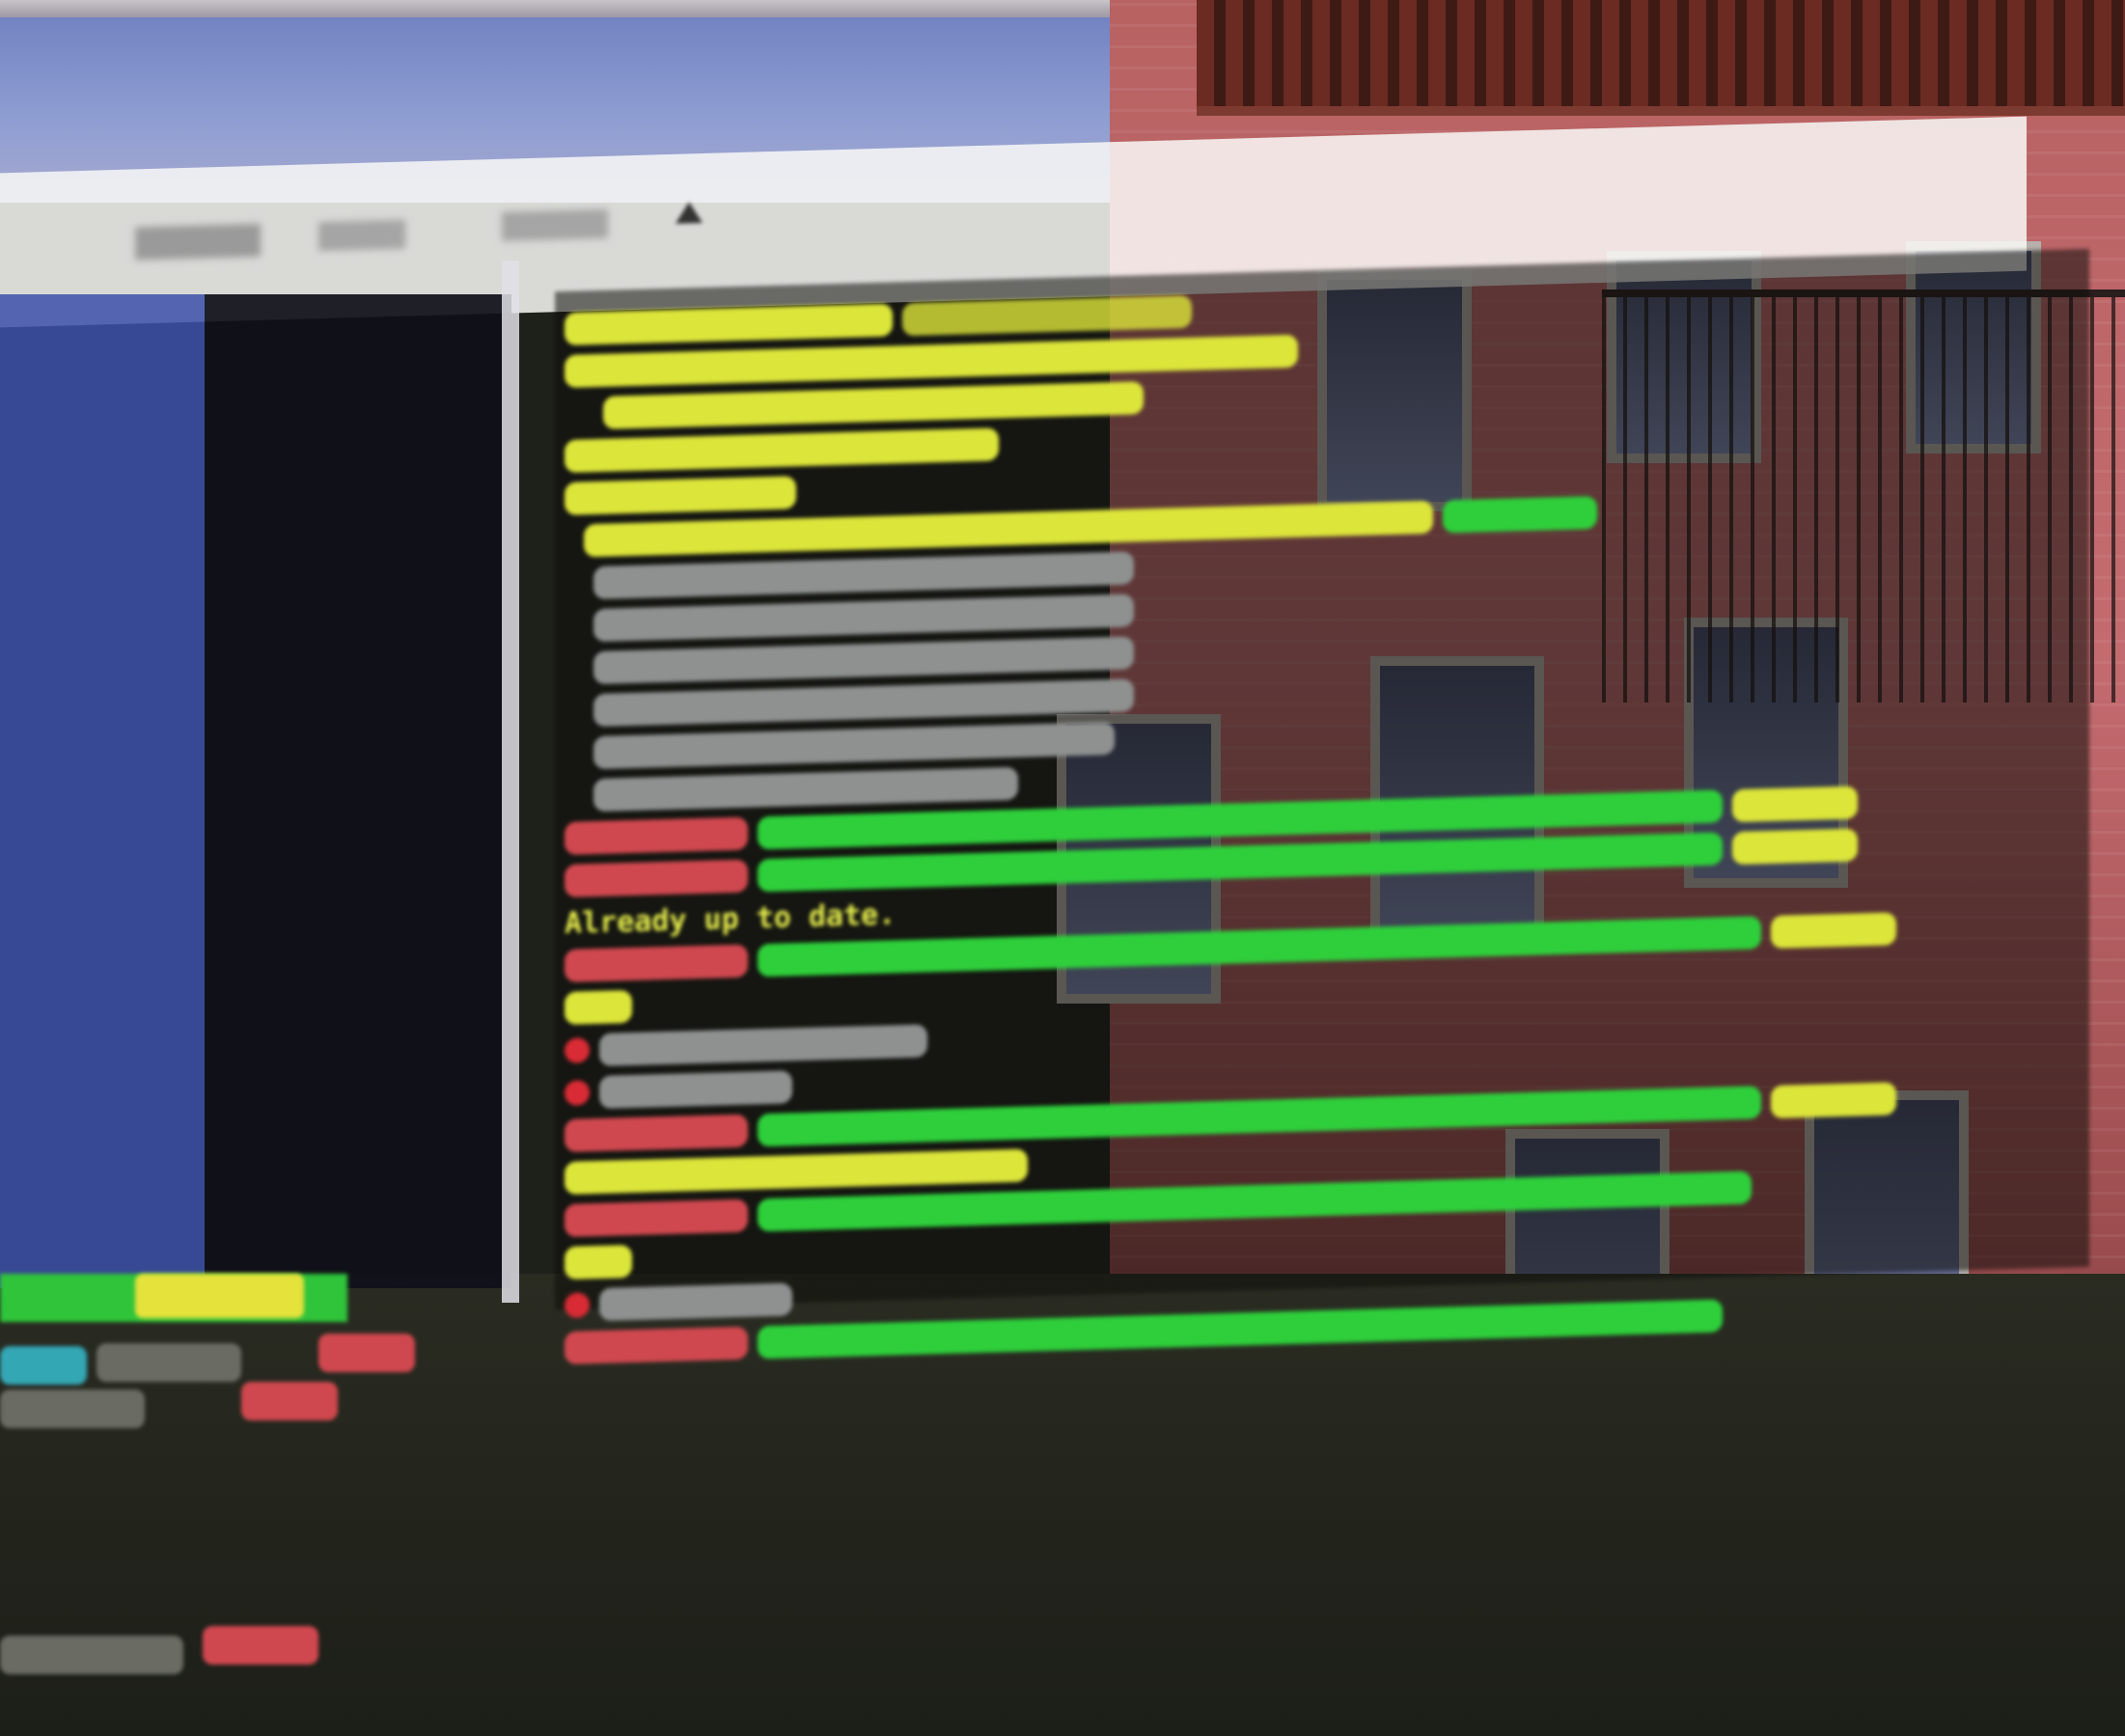  What do you see at coordinates (510, 782) in the screenshot?
I see `pane-divider` at bounding box center [510, 782].